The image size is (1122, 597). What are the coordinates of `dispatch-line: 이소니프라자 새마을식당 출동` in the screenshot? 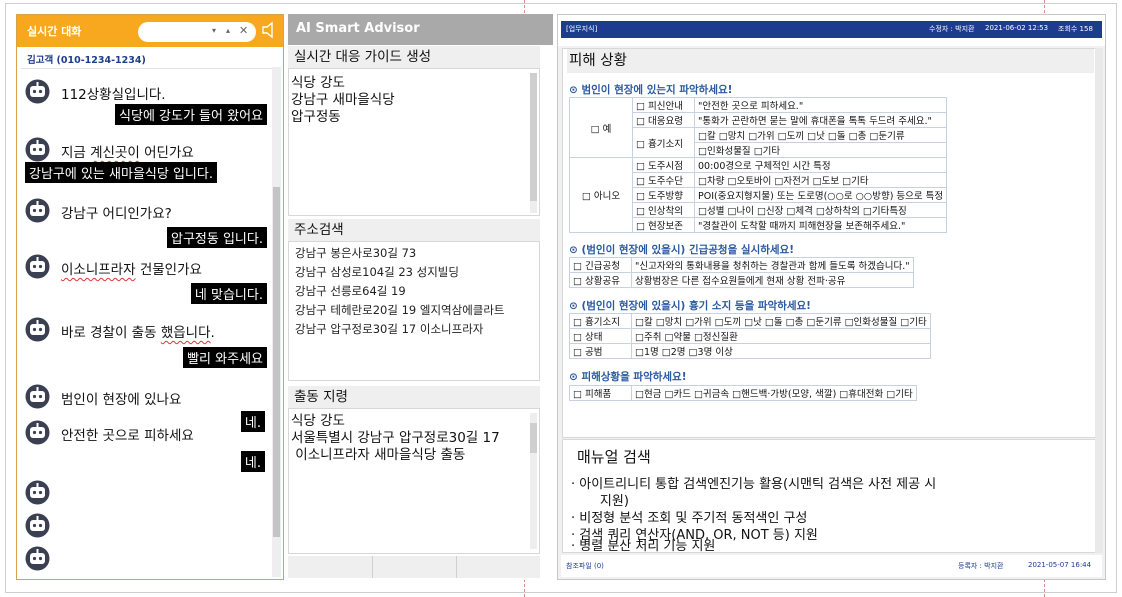 It's located at (378, 455).